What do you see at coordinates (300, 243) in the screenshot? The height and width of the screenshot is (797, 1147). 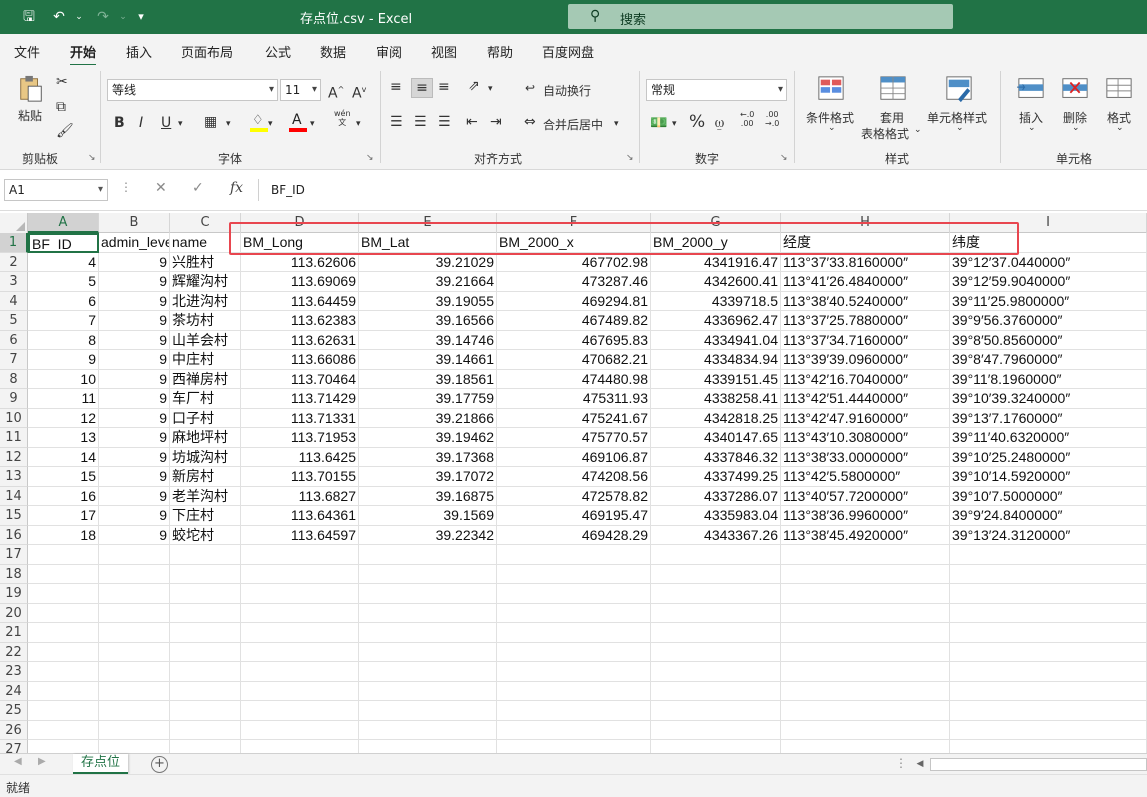 I see `header-cell-bm-long: BM_Long` at bounding box center [300, 243].